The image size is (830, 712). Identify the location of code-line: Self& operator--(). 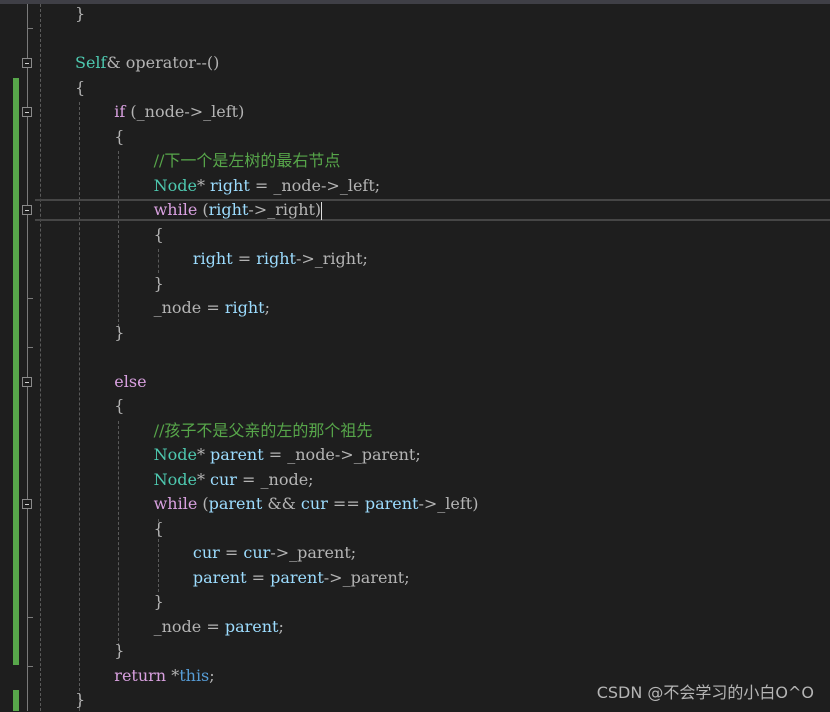
(147, 63).